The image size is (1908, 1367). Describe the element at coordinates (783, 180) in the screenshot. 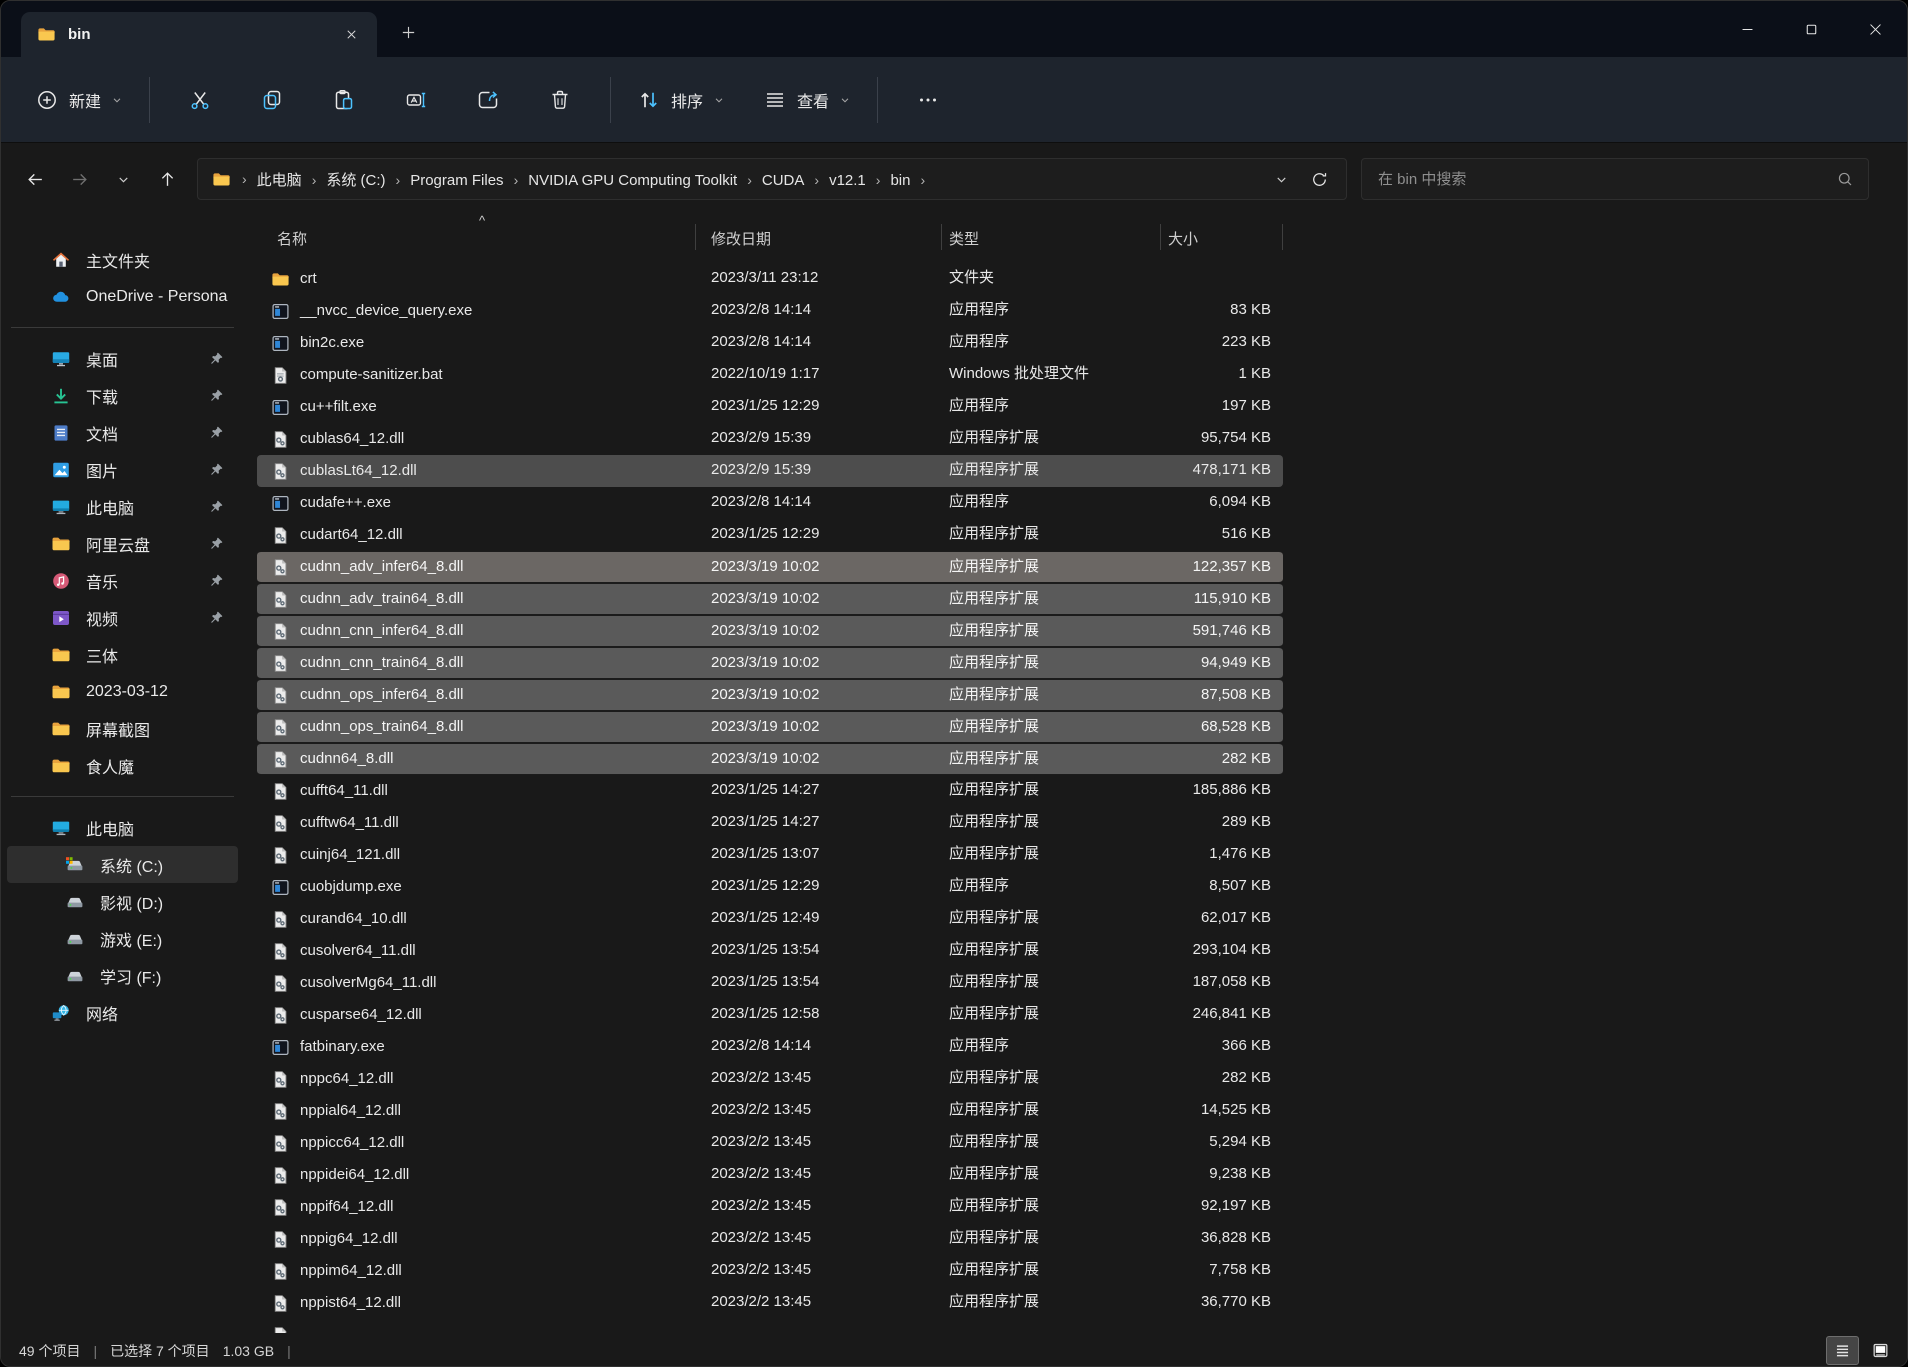

I see `breadcrumb-item: CUDA` at that location.